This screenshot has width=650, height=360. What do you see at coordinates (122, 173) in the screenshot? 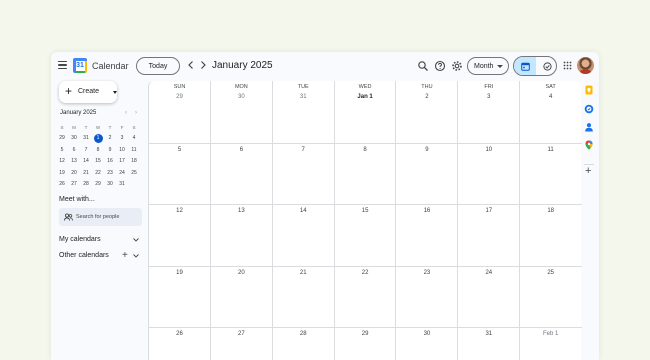
I see `mini-day: 24` at bounding box center [122, 173].